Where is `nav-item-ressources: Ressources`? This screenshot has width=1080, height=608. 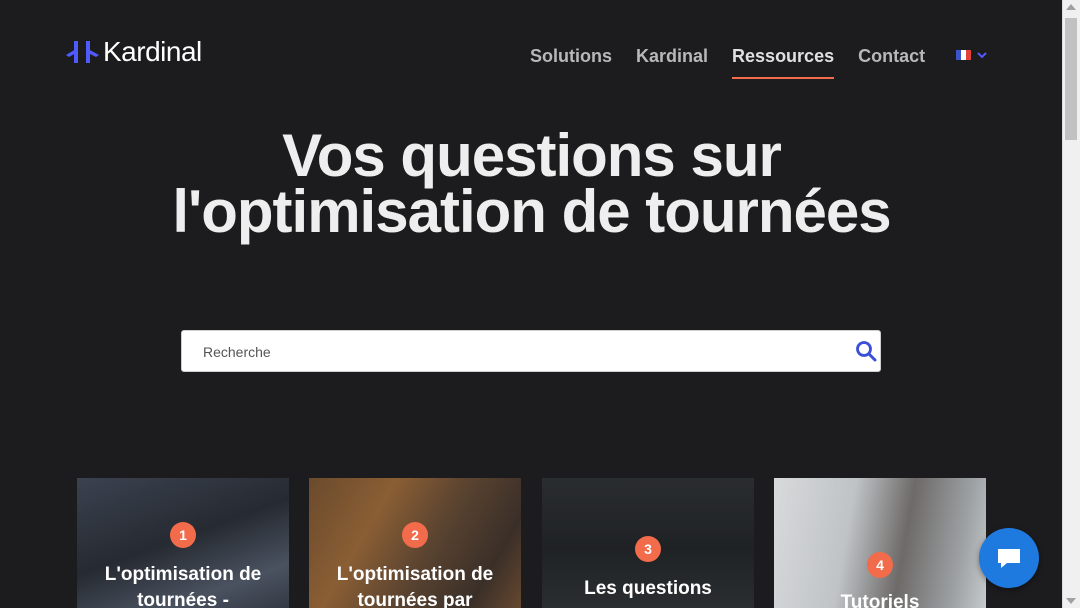
nav-item-ressources: Ressources is located at coordinates (783, 62).